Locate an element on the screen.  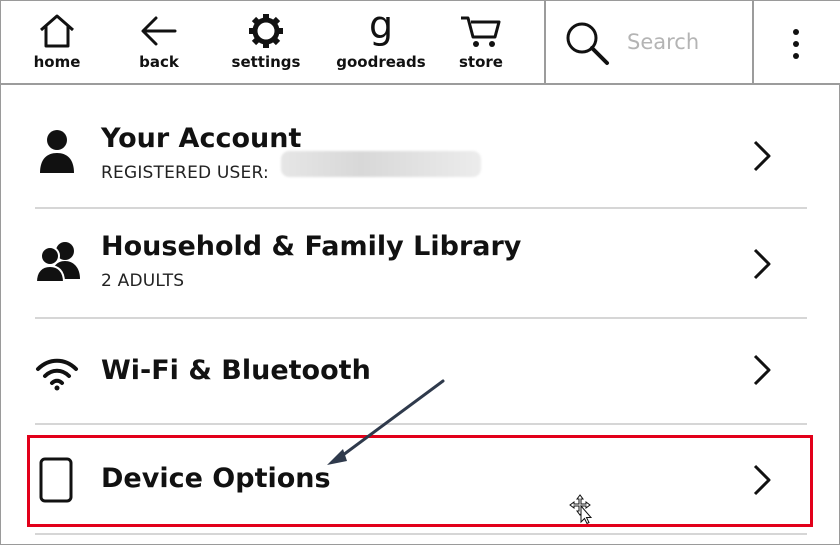
annotation-arrow is located at coordinates (386, 422).